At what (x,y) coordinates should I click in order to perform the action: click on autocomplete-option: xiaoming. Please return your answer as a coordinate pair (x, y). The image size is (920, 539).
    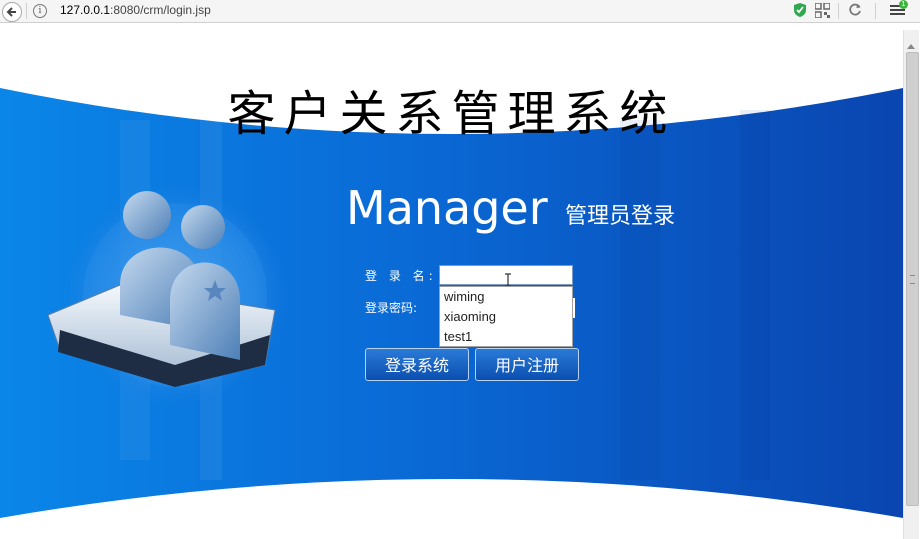
    Looking at the image, I should click on (470, 316).